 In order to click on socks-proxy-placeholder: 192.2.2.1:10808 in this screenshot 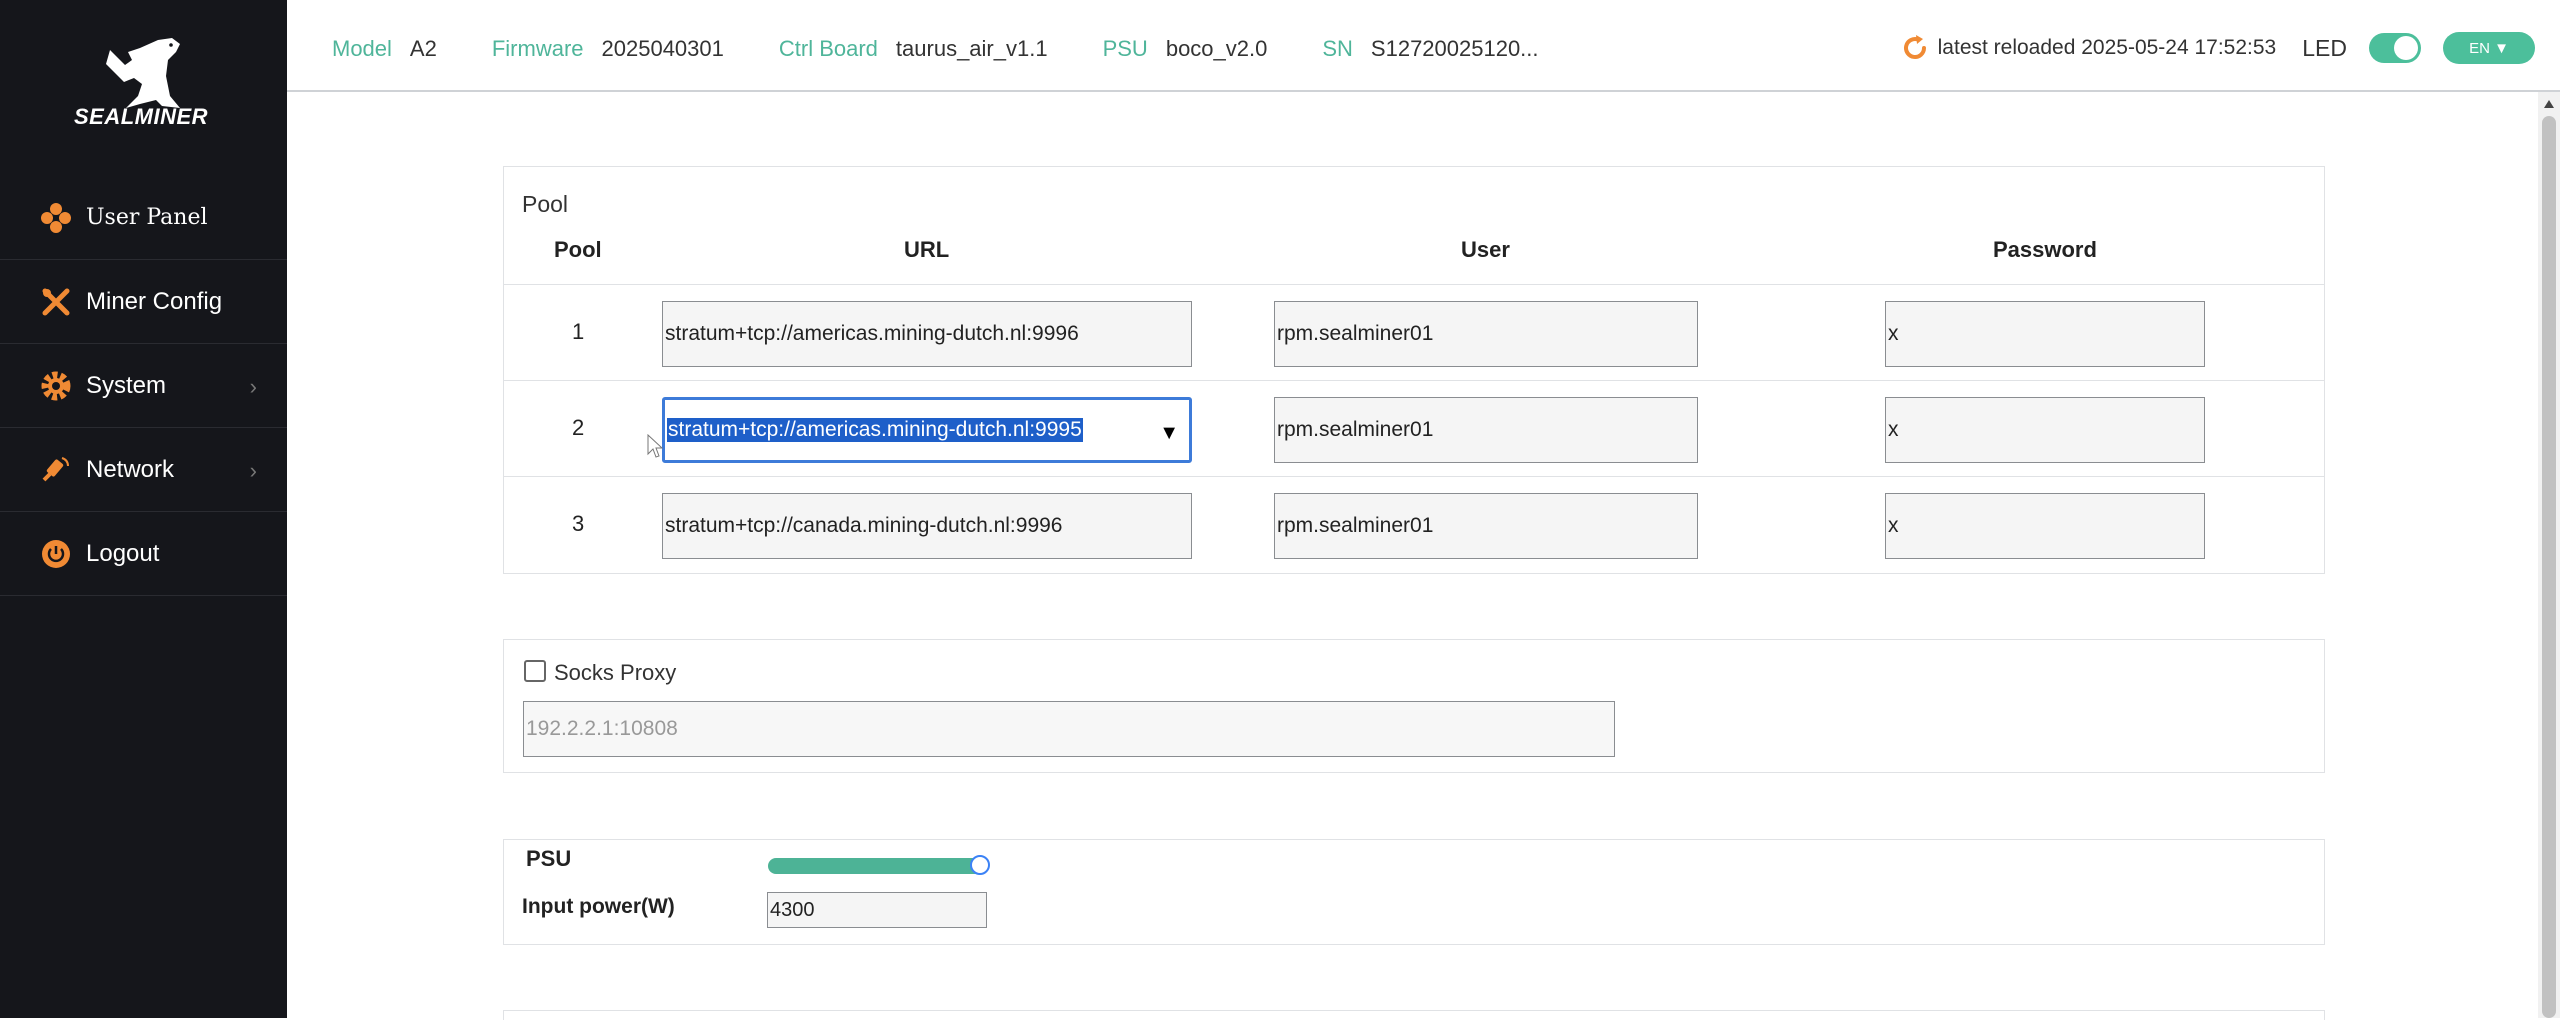, I will do `click(602, 728)`.